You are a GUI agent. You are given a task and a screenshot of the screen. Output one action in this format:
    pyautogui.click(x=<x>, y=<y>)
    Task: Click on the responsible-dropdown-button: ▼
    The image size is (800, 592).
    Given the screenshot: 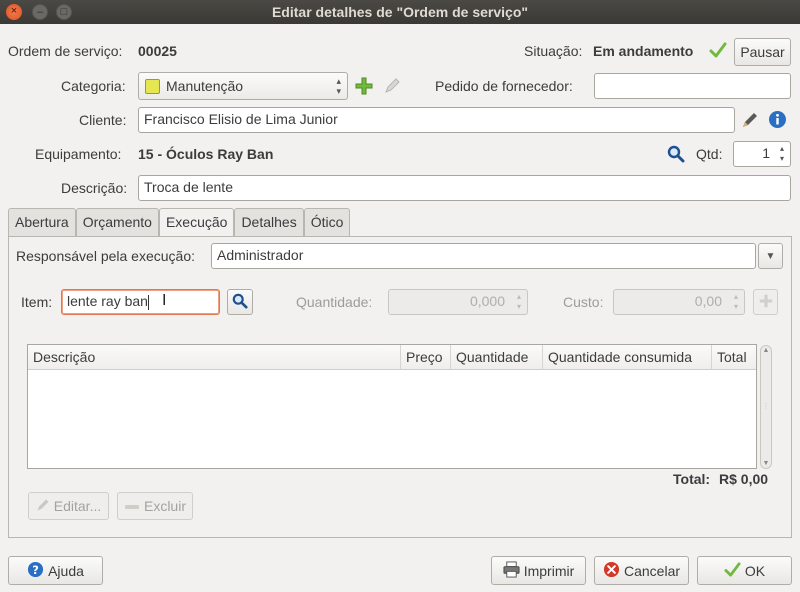 What is the action you would take?
    pyautogui.click(x=770, y=256)
    